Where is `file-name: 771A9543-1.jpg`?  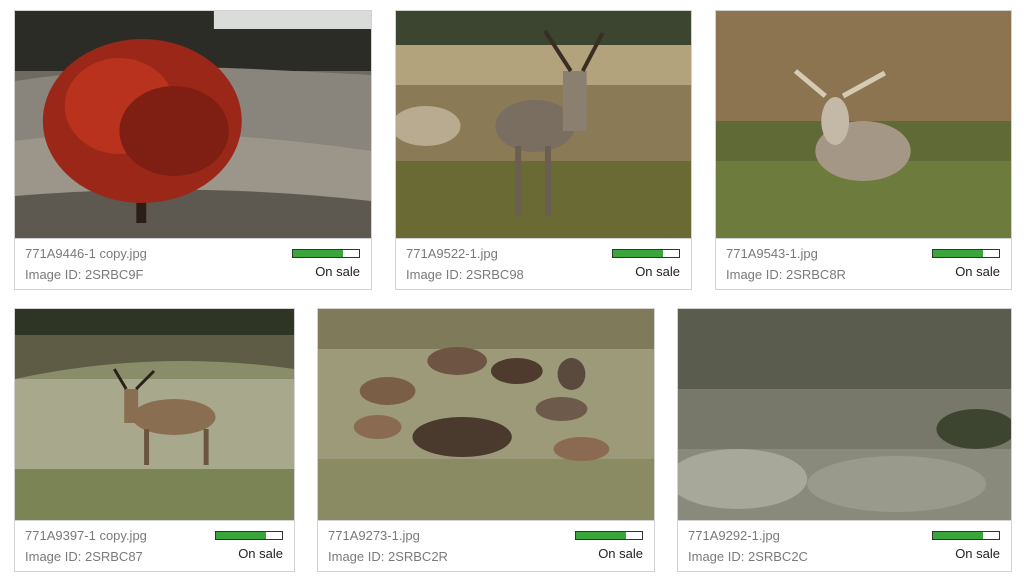
file-name: 771A9543-1.jpg is located at coordinates (772, 253).